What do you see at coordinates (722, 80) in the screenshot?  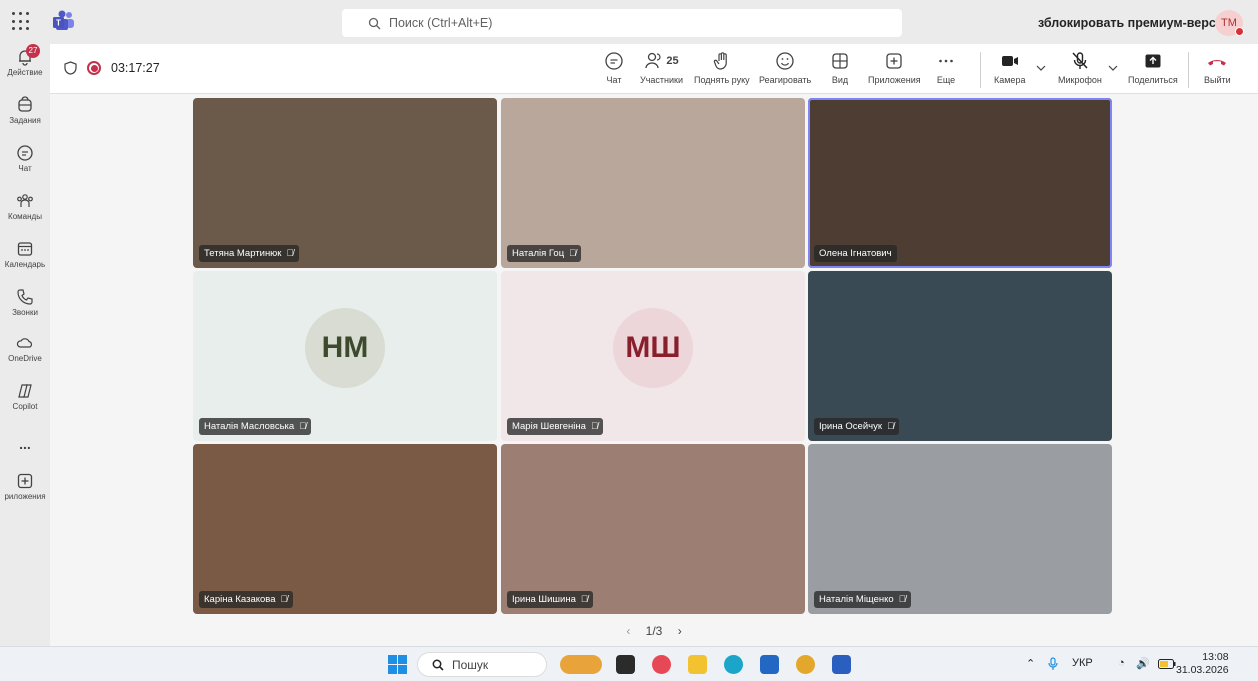 I see `raise-hand-label: Поднять руку` at bounding box center [722, 80].